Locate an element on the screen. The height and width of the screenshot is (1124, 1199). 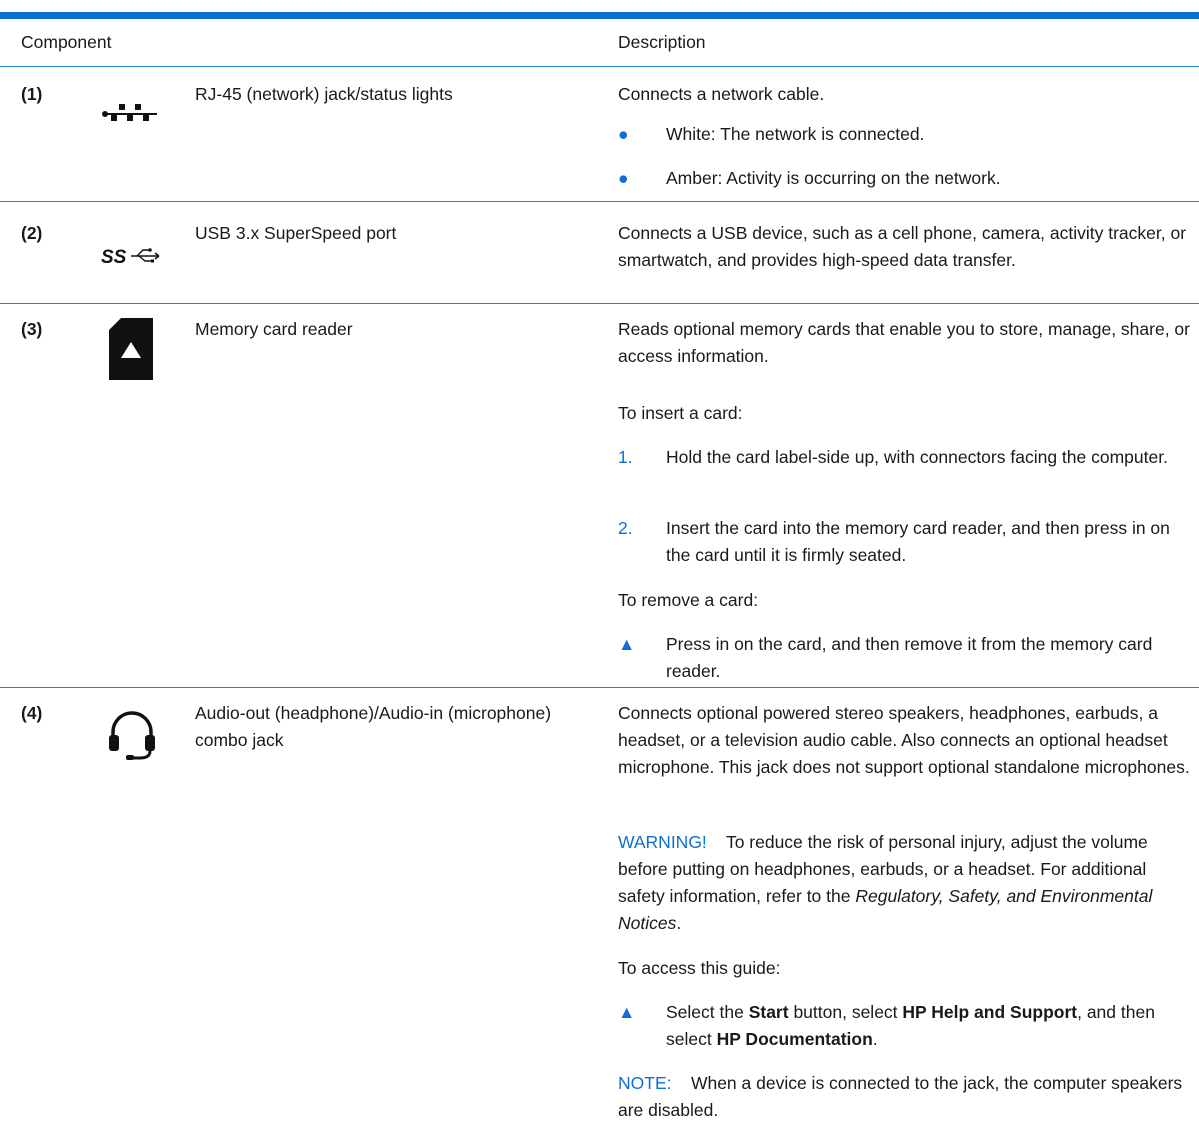
component-name: RJ-45 (network) jack/status lights is located at coordinates (324, 94).